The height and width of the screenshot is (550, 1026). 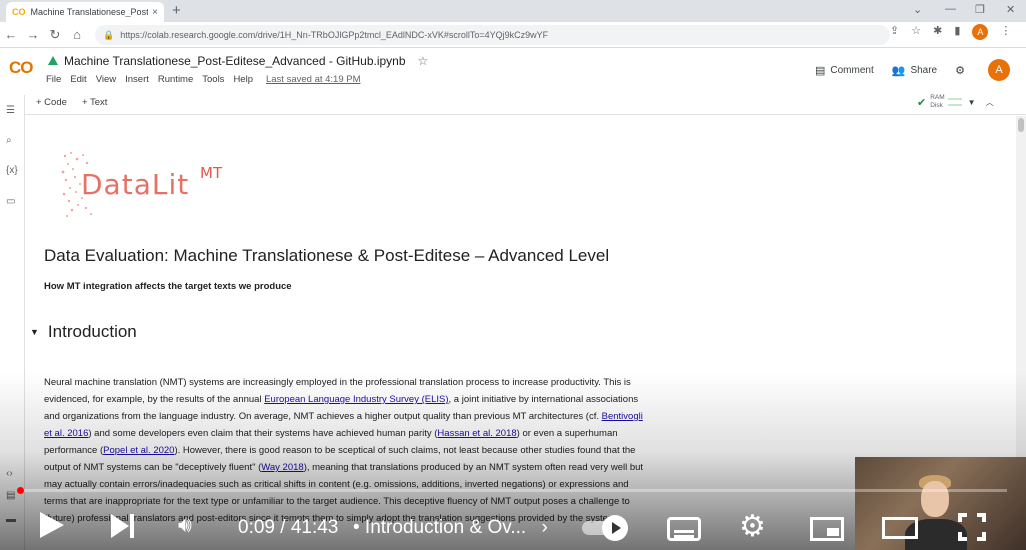 What do you see at coordinates (20, 490) in the screenshot?
I see `video-scrubber-handle` at bounding box center [20, 490].